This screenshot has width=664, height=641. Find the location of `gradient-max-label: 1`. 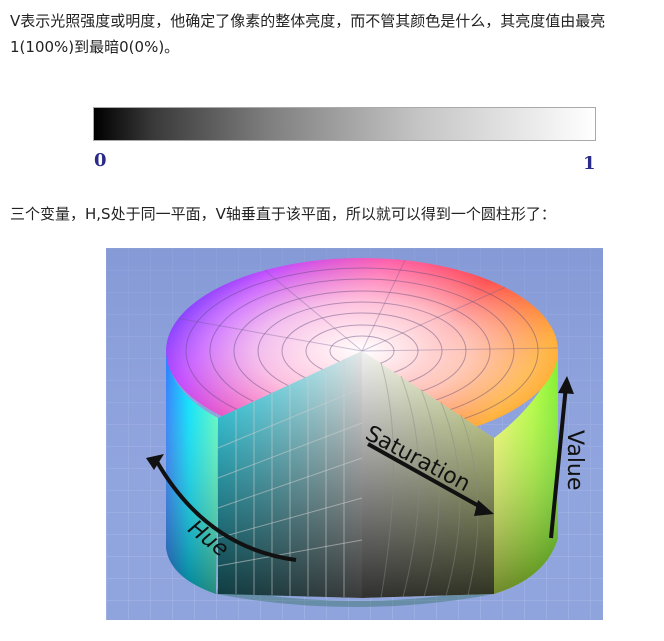

gradient-max-label: 1 is located at coordinates (589, 163).